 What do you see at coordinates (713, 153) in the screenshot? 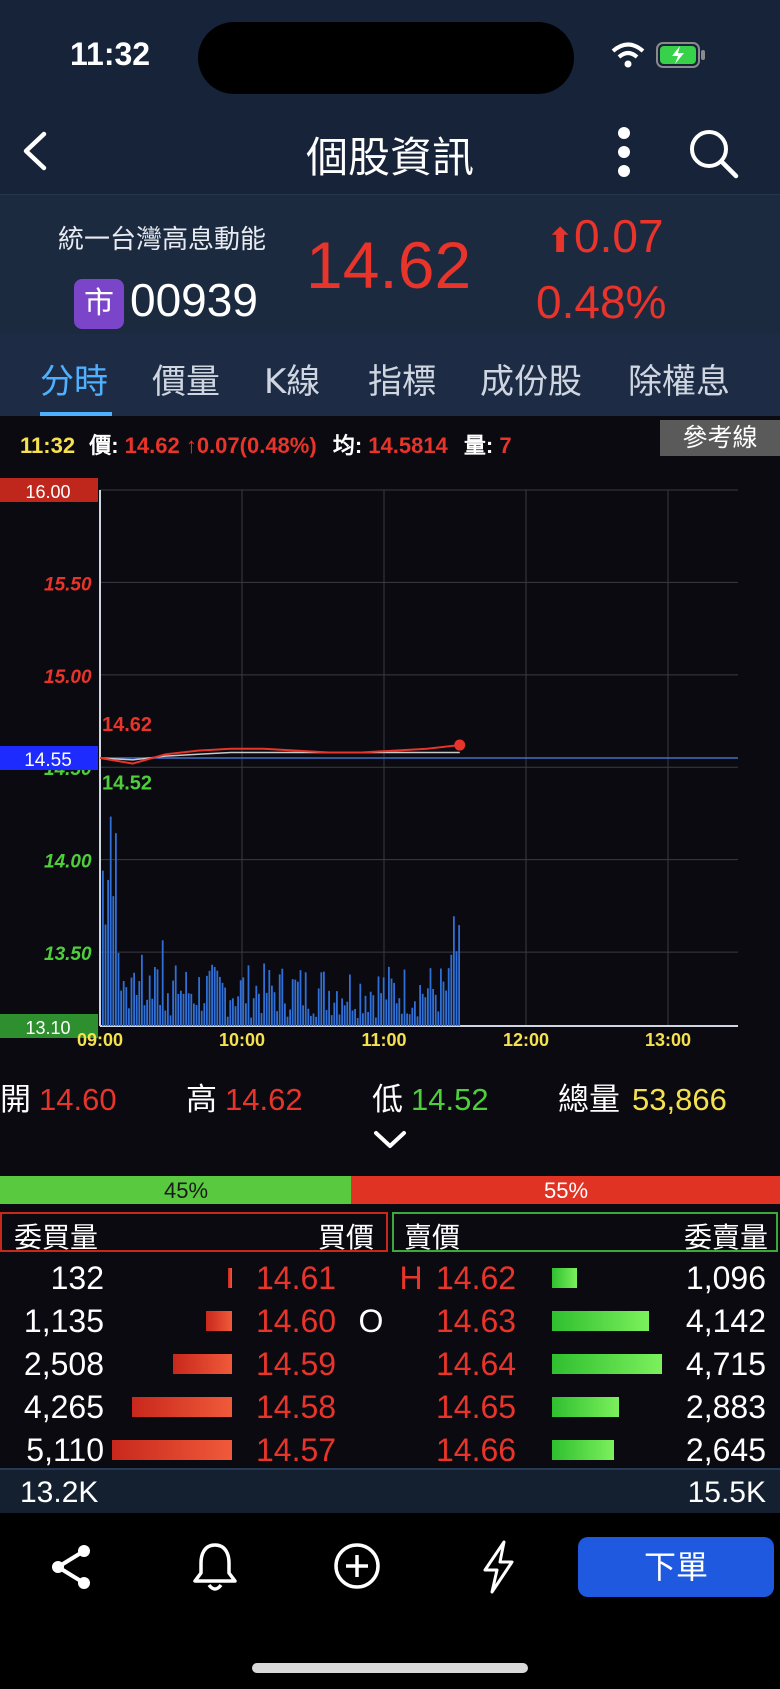
I see `search-icon` at bounding box center [713, 153].